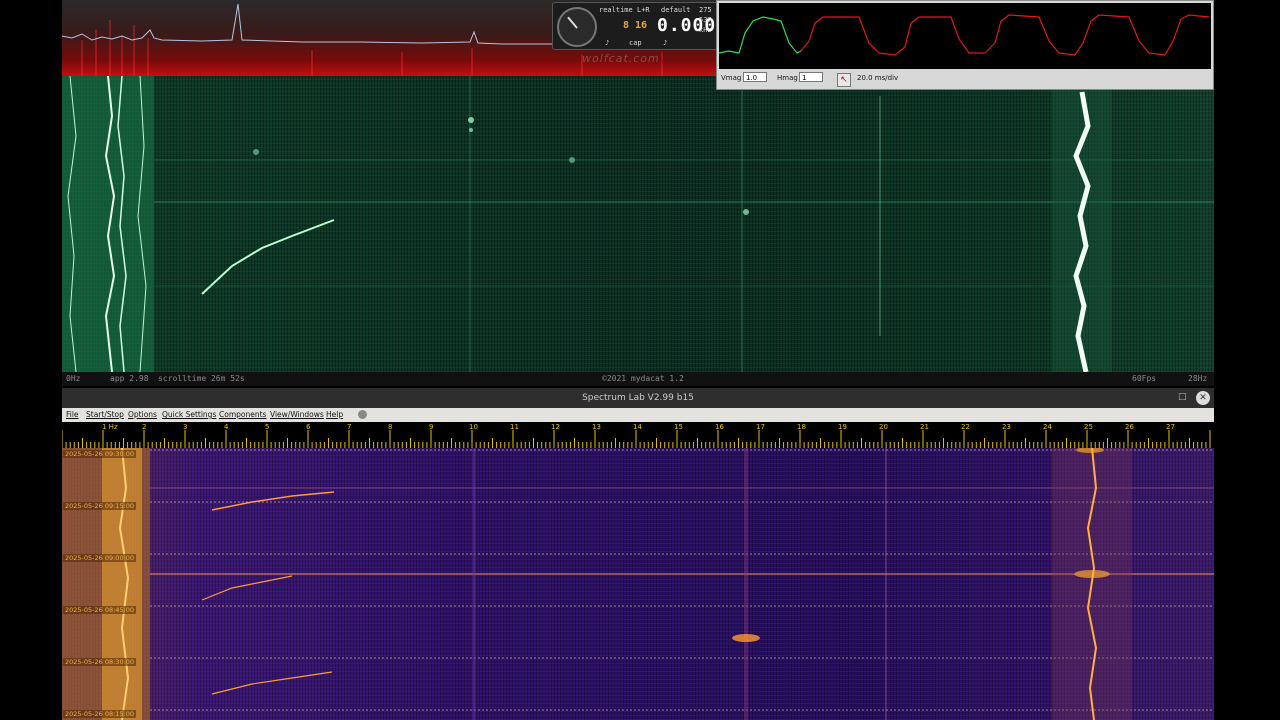 The height and width of the screenshot is (720, 1280). Describe the element at coordinates (842, 427) in the screenshot. I see `scale-label-19: 19` at that location.